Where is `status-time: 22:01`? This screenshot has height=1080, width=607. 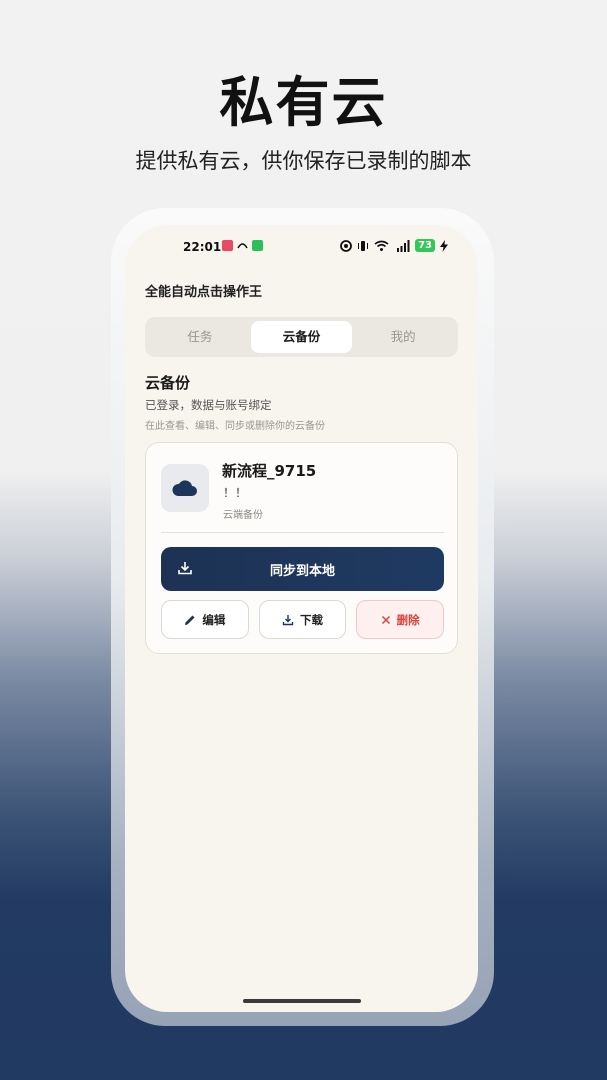
status-time: 22:01 is located at coordinates (202, 247).